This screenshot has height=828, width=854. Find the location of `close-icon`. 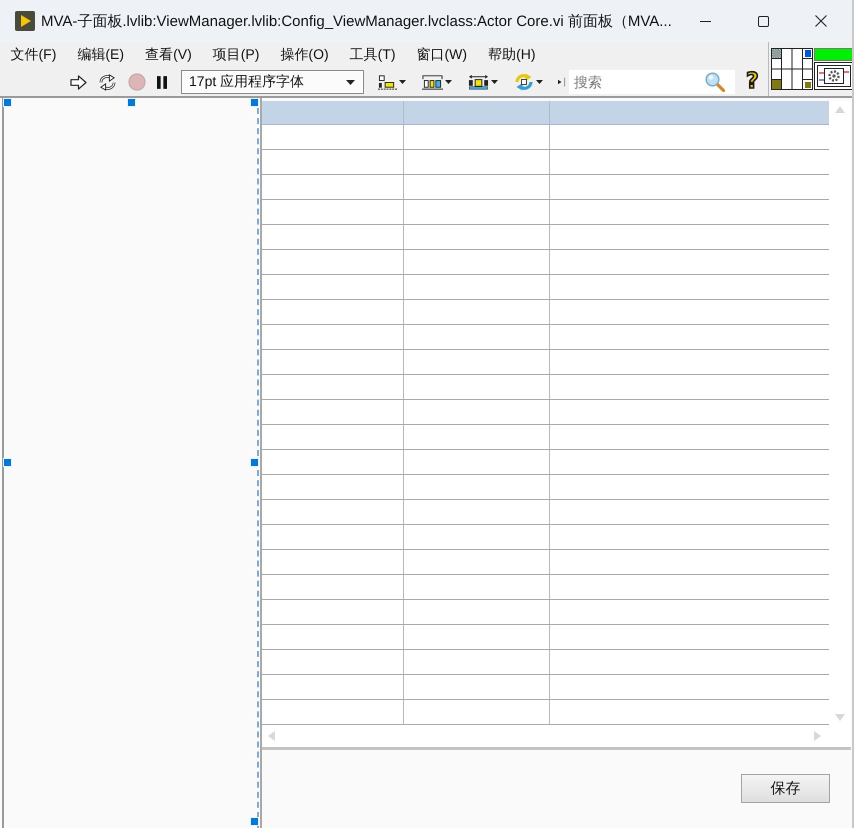

close-icon is located at coordinates (821, 21).